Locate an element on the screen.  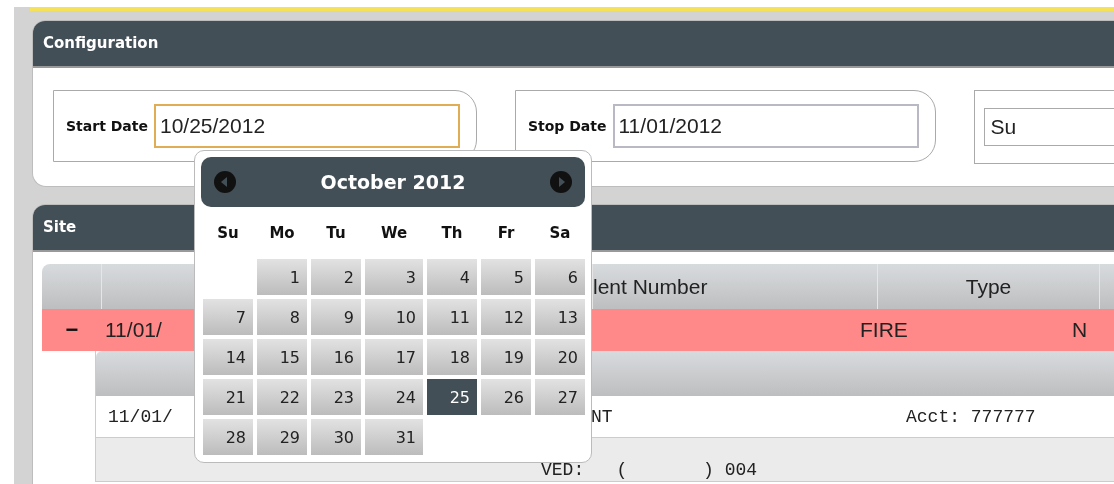
weekday-label: Tu is located at coordinates (336, 233).